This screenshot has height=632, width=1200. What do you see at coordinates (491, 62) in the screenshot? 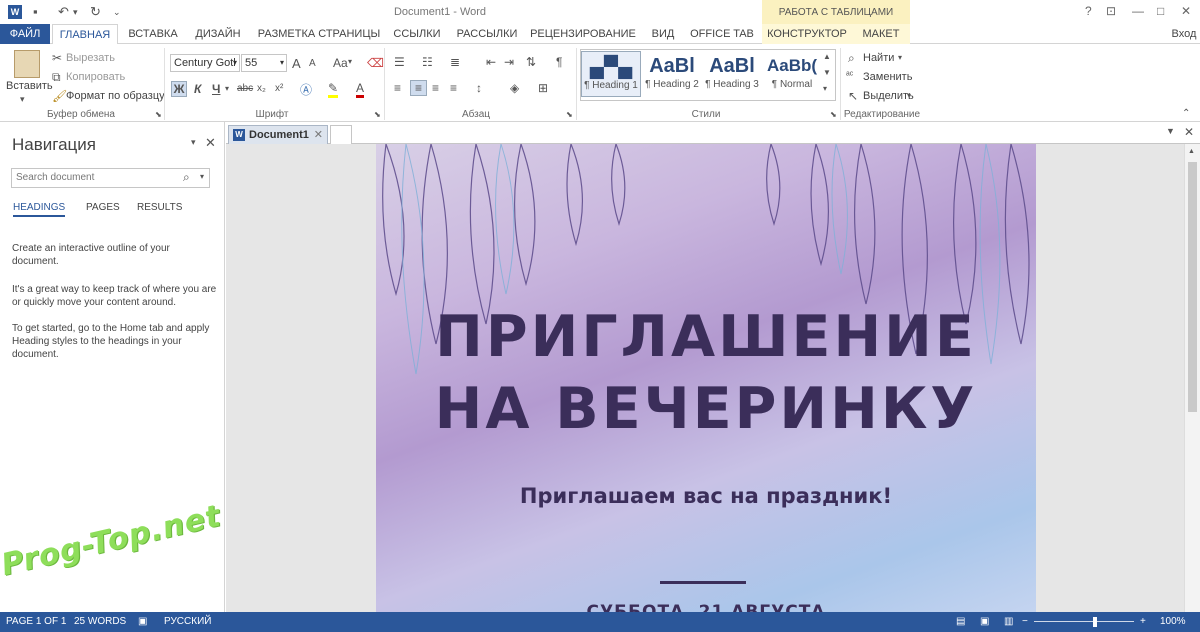
I see `decrease-indent-icon: ⇤` at bounding box center [491, 62].